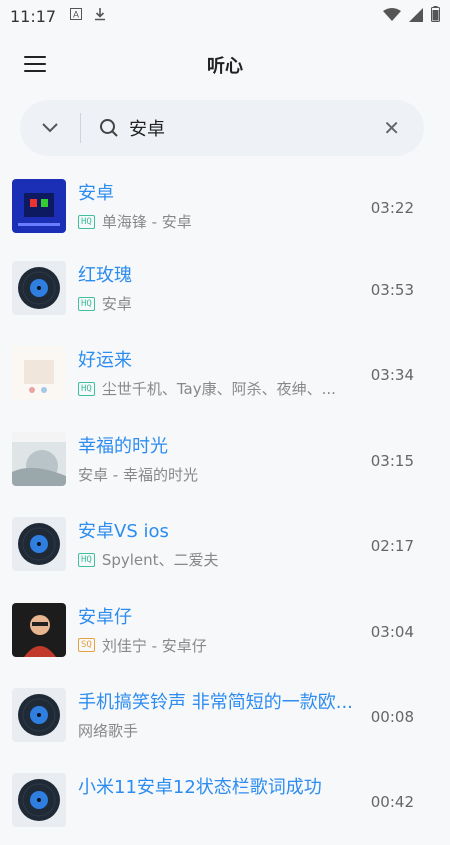 The image size is (450, 845). I want to click on search-bar: ✕, so click(222, 128).